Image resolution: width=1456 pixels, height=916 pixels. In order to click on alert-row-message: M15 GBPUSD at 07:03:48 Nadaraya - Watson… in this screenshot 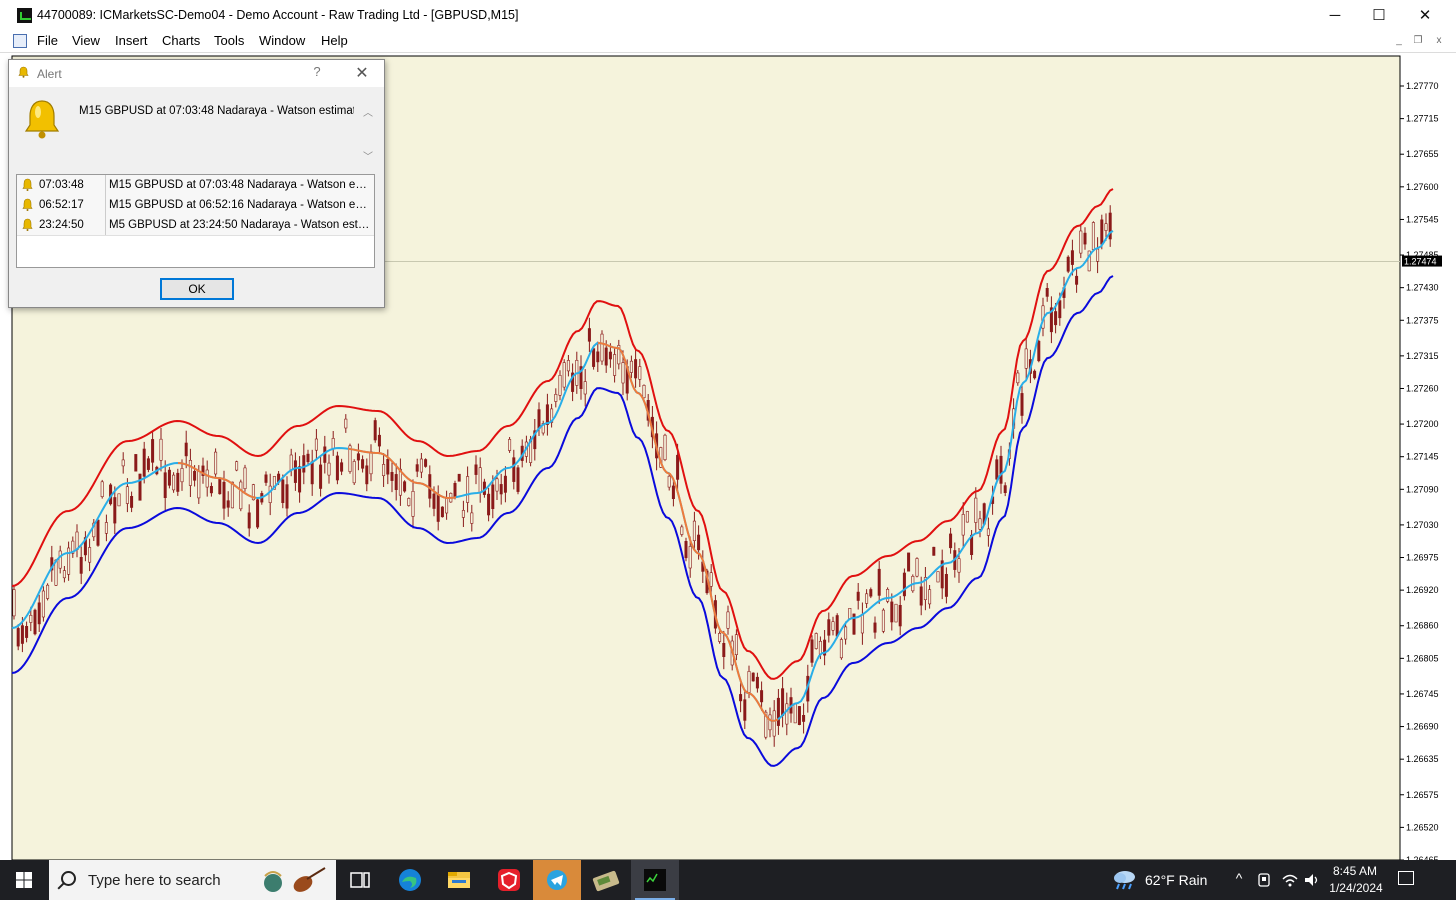, I will do `click(240, 185)`.